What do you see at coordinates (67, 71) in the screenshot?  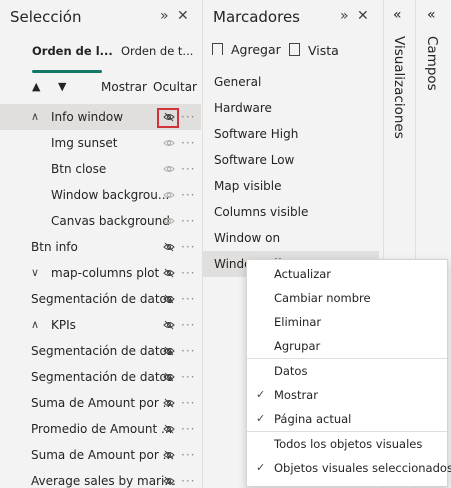 I see `active-tab-indicator` at bounding box center [67, 71].